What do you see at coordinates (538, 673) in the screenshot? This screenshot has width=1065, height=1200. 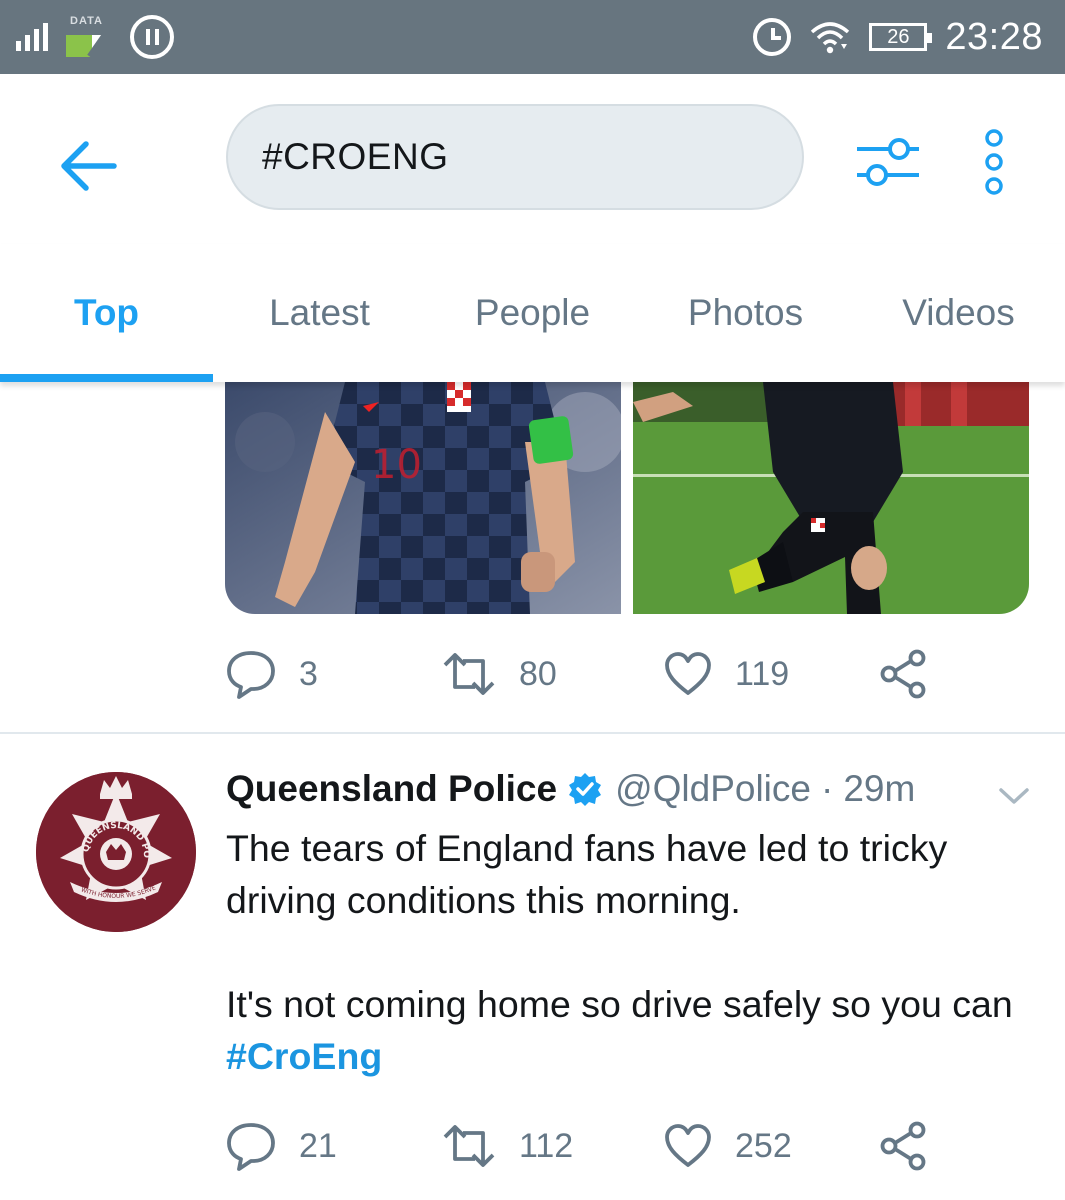 I see `retweet-count: 80` at bounding box center [538, 673].